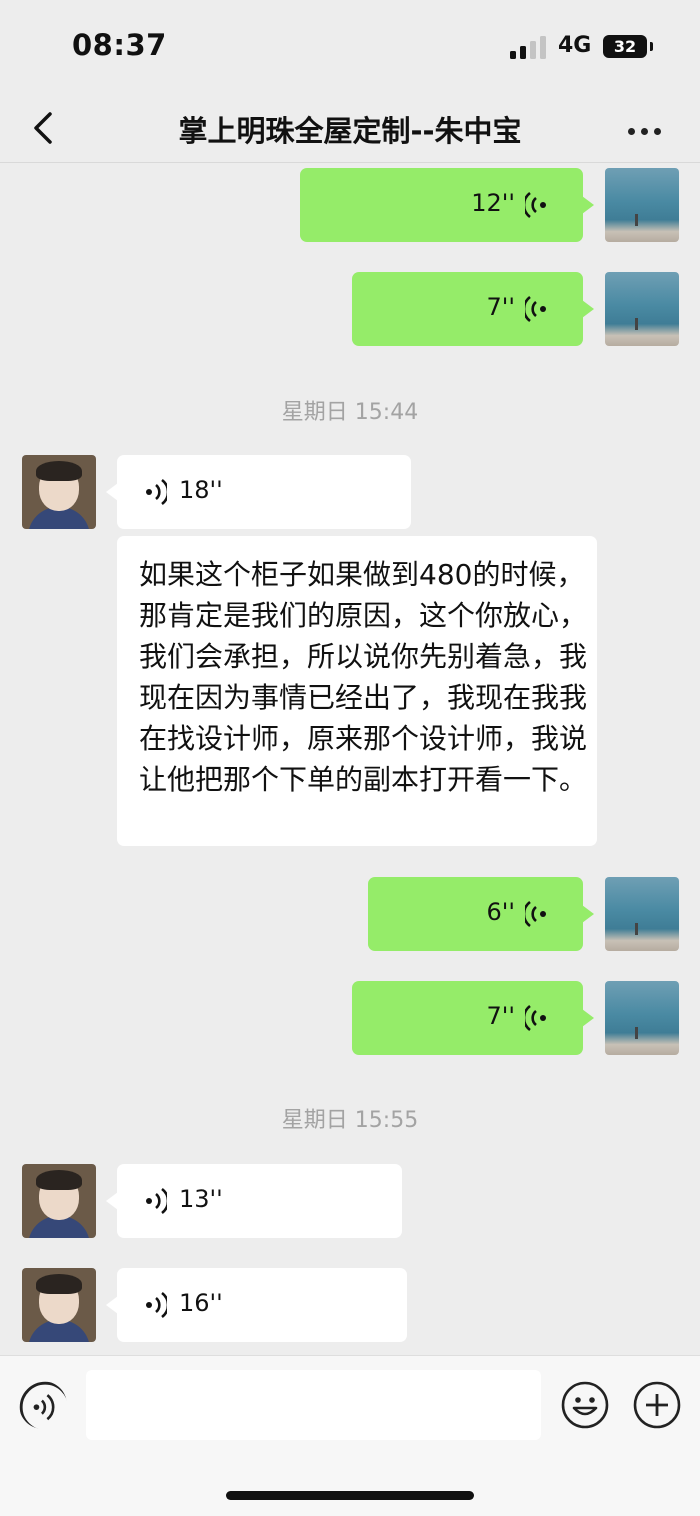  Describe the element at coordinates (201, 490) in the screenshot. I see `voice-duration: 18''` at that location.